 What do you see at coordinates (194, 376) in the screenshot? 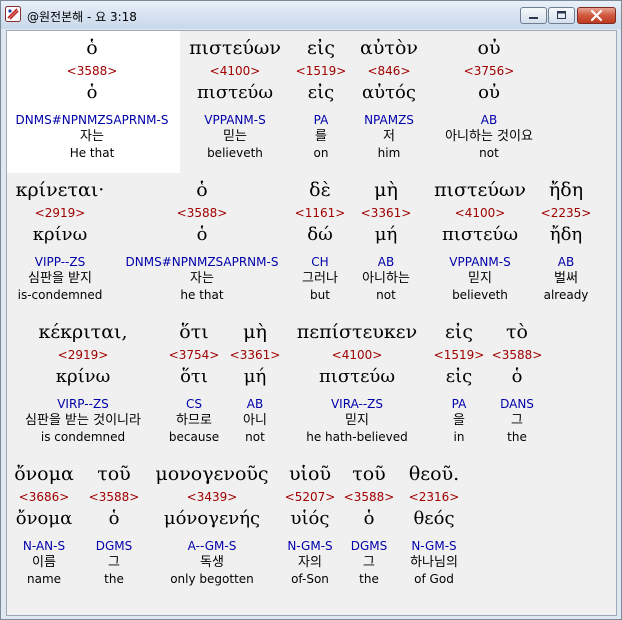
I see `lemma: ὅτι` at bounding box center [194, 376].